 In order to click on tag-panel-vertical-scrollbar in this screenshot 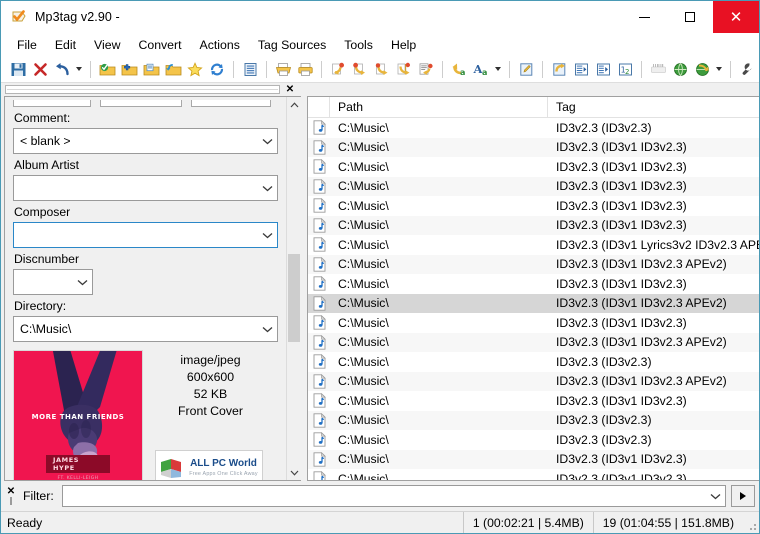, I will do `click(293, 288)`.